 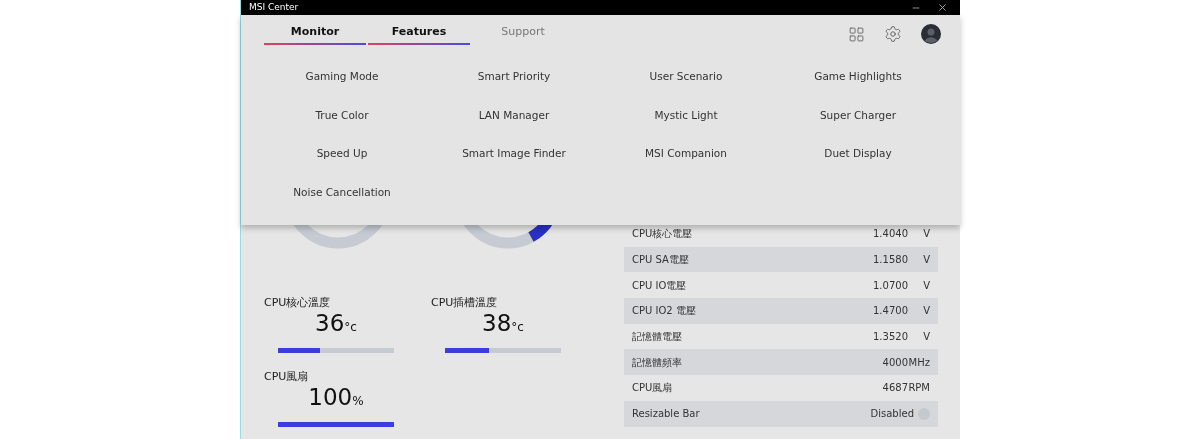 I want to click on metric-label: CPU風扇, so click(x=287, y=377).